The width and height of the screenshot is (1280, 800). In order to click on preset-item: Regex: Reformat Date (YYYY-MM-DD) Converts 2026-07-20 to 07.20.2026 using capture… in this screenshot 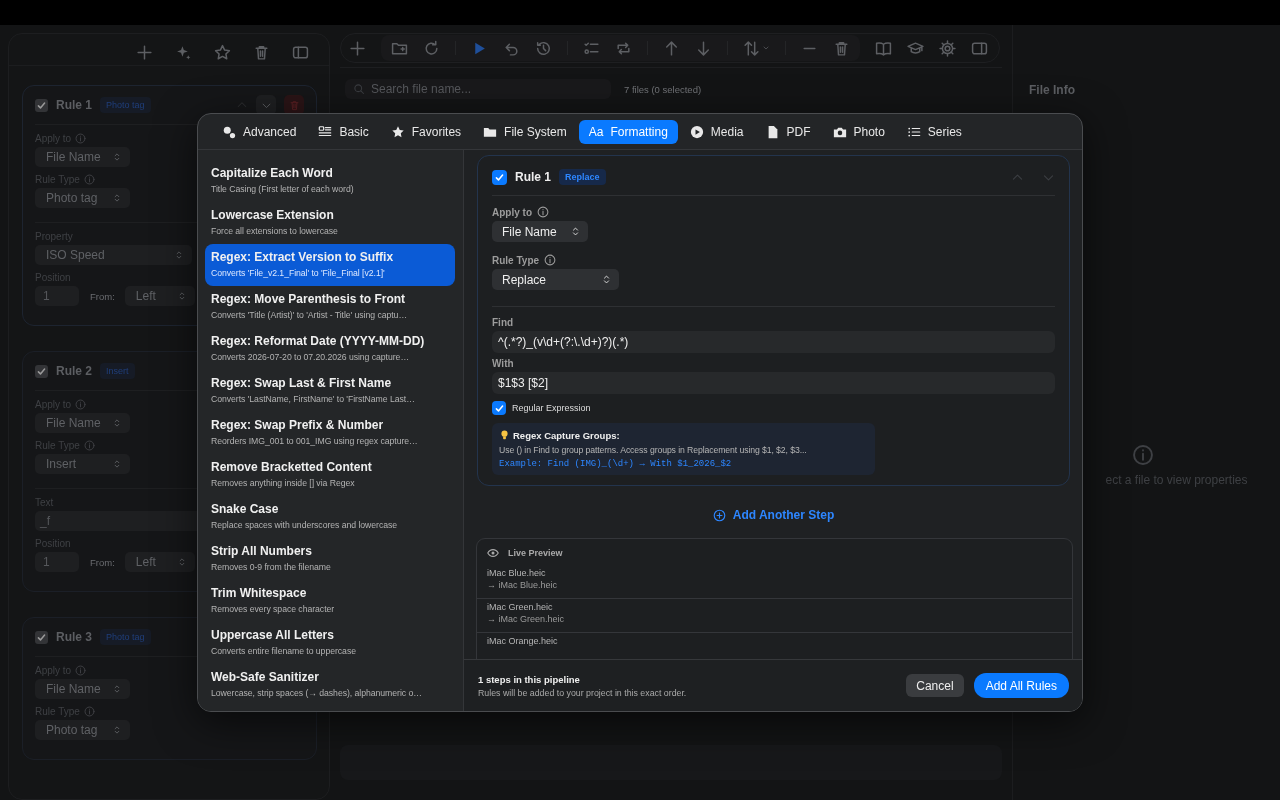, I will do `click(330, 349)`.